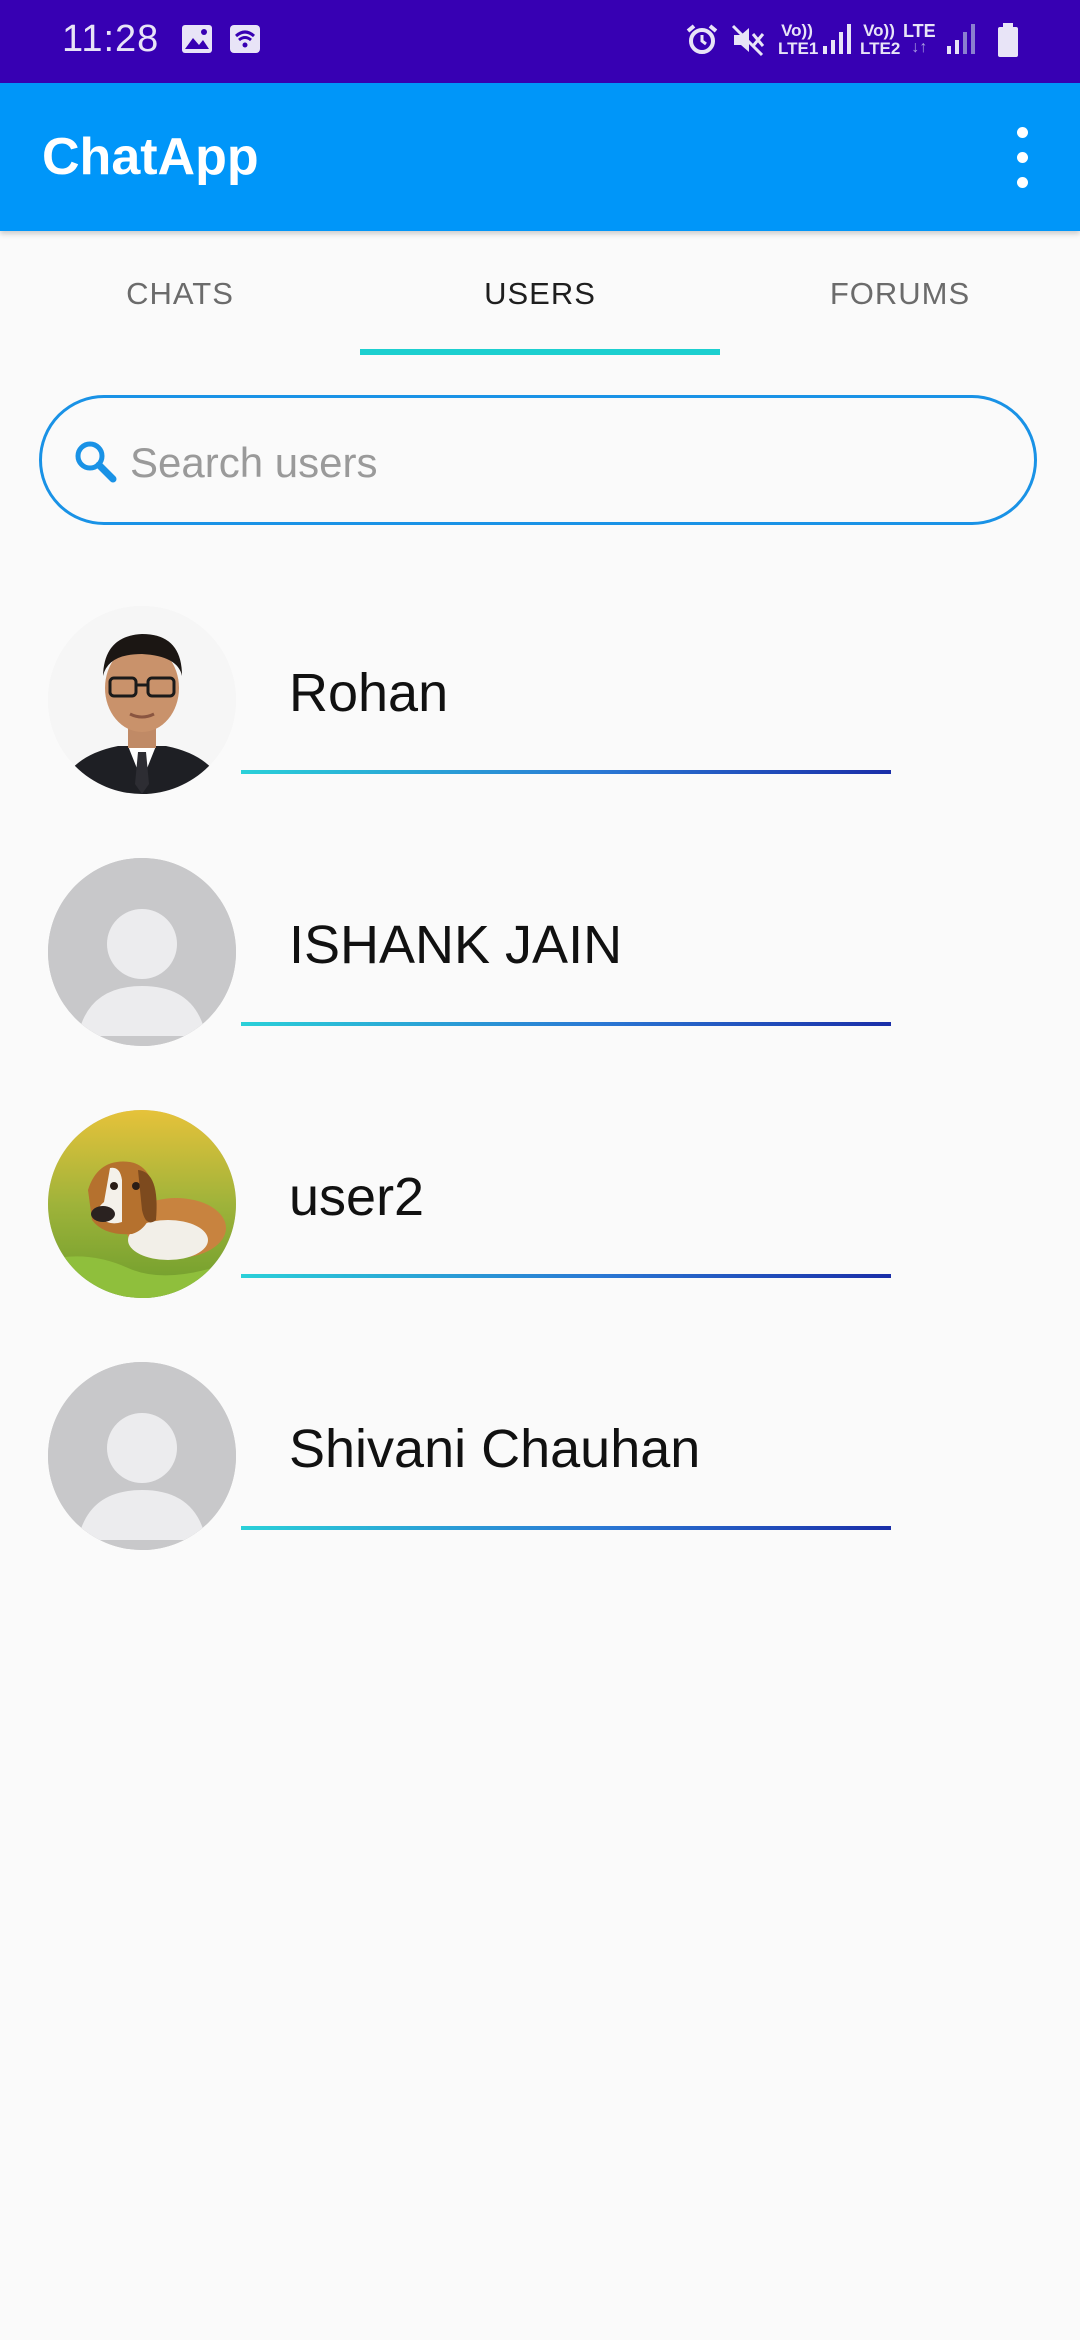 This screenshot has width=1080, height=2340. What do you see at coordinates (357, 1197) in the screenshot?
I see `user-name: user2` at bounding box center [357, 1197].